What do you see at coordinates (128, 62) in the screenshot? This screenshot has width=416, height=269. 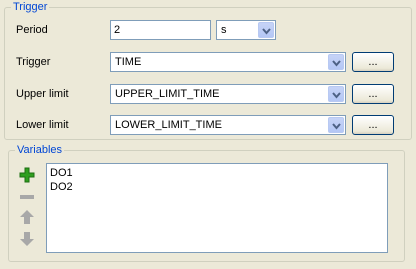 I see `trigger-select-value: TIME` at bounding box center [128, 62].